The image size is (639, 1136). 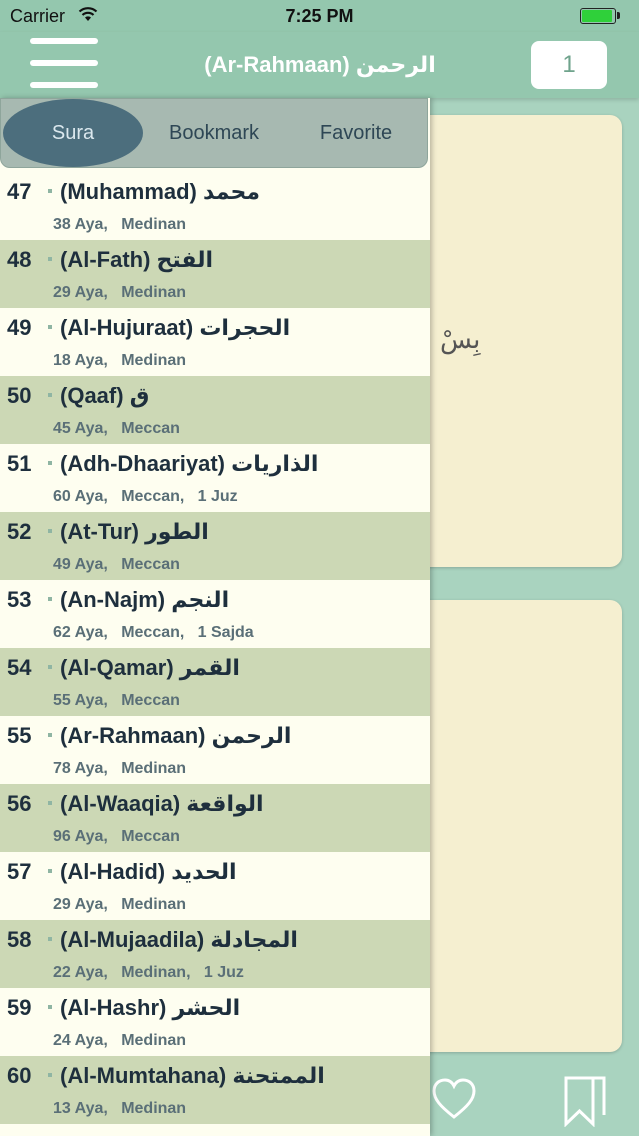 I want to click on sura-meta: 22 Aya, Medinan, 1 Juz, so click(x=148, y=972).